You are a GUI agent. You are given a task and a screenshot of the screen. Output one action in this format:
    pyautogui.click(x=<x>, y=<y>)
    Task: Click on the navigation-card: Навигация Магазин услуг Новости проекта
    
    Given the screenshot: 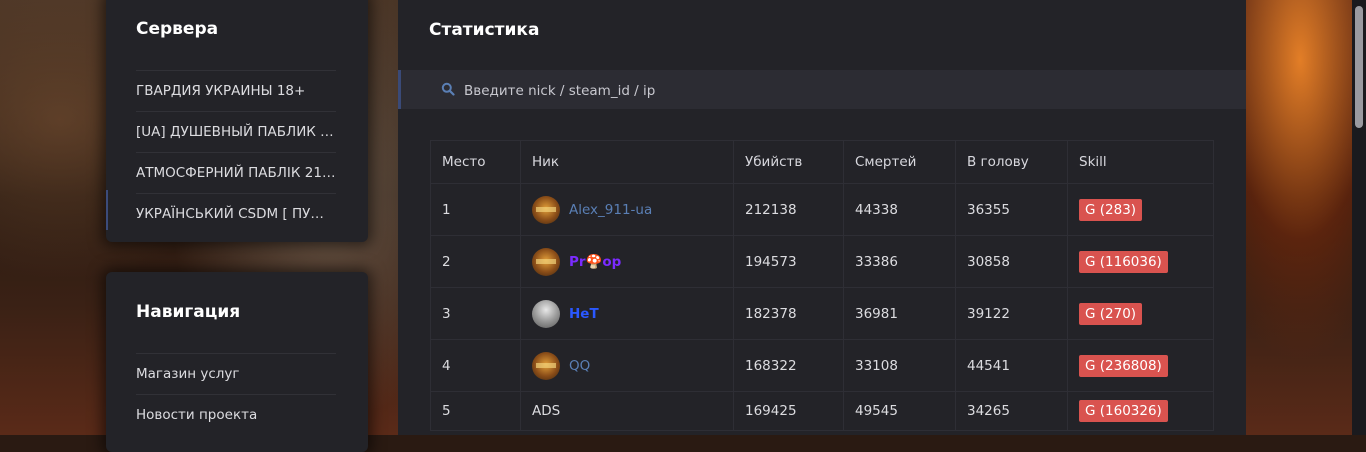 What is the action you would take?
    pyautogui.click(x=237, y=362)
    